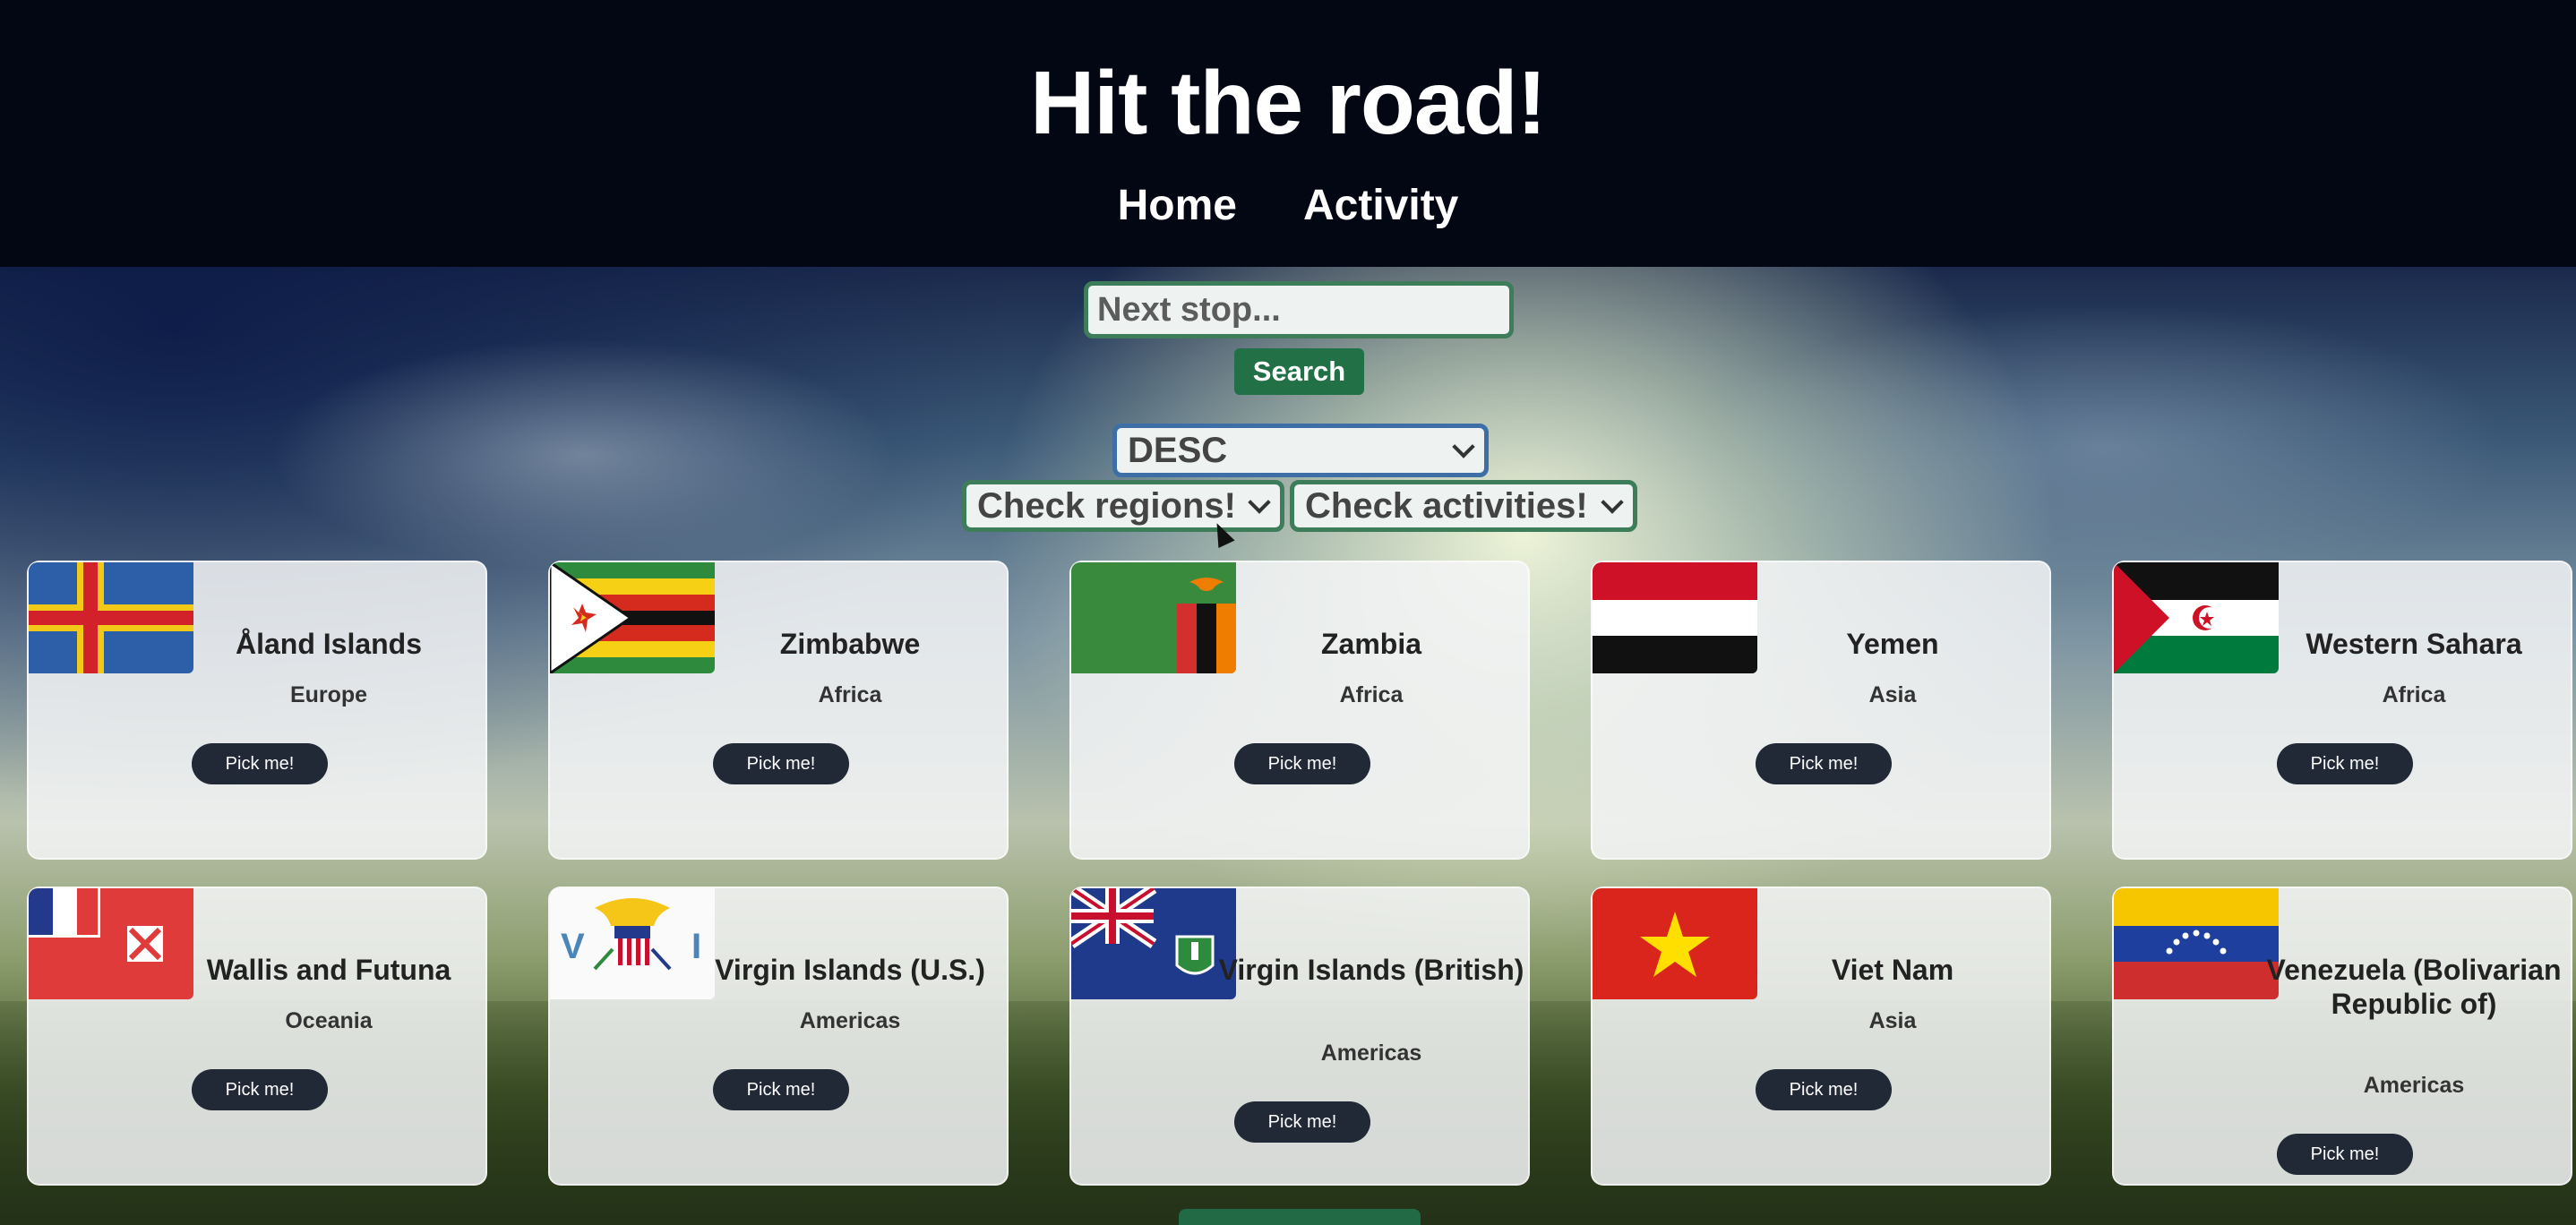  Describe the element at coordinates (1153, 944) in the screenshot. I see `british-virgin-islands-flag-icon` at that location.